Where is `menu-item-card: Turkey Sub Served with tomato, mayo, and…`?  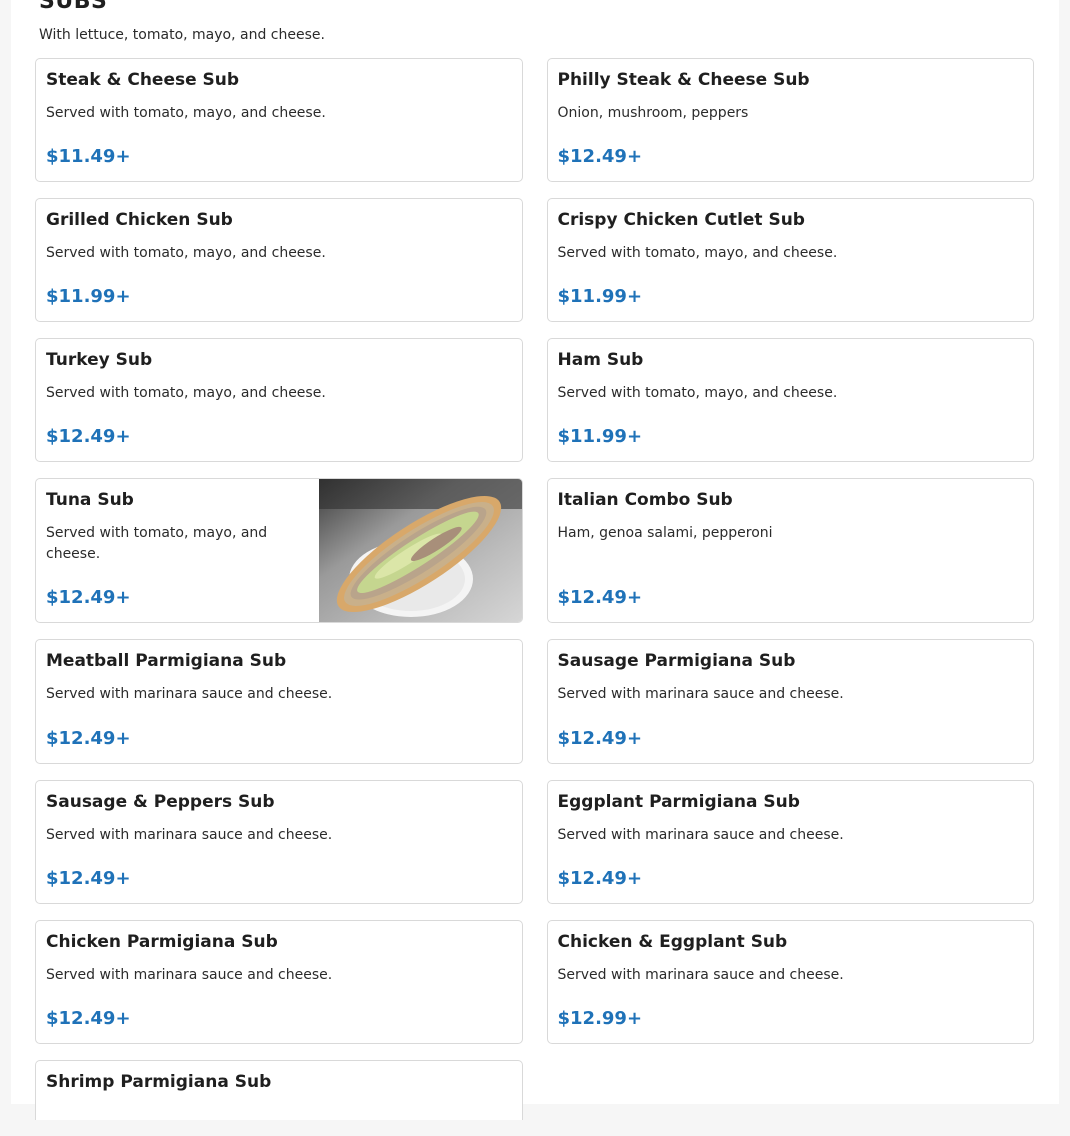
menu-item-card: Turkey Sub Served with tomato, mayo, and… is located at coordinates (279, 400).